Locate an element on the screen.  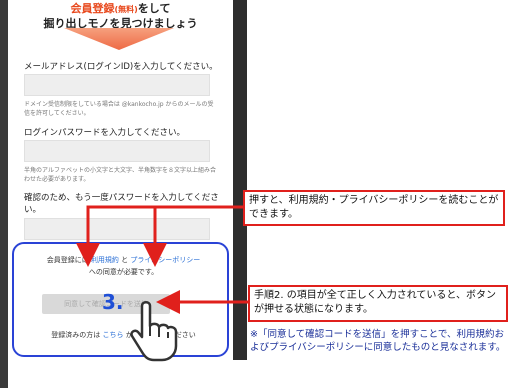
step-number: 3. is located at coordinates (113, 302).